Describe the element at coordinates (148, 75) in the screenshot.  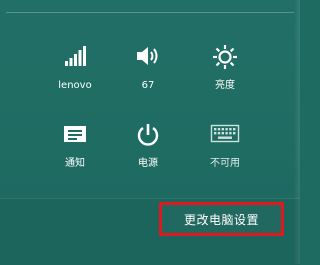
I see `volume-tile: 67` at that location.